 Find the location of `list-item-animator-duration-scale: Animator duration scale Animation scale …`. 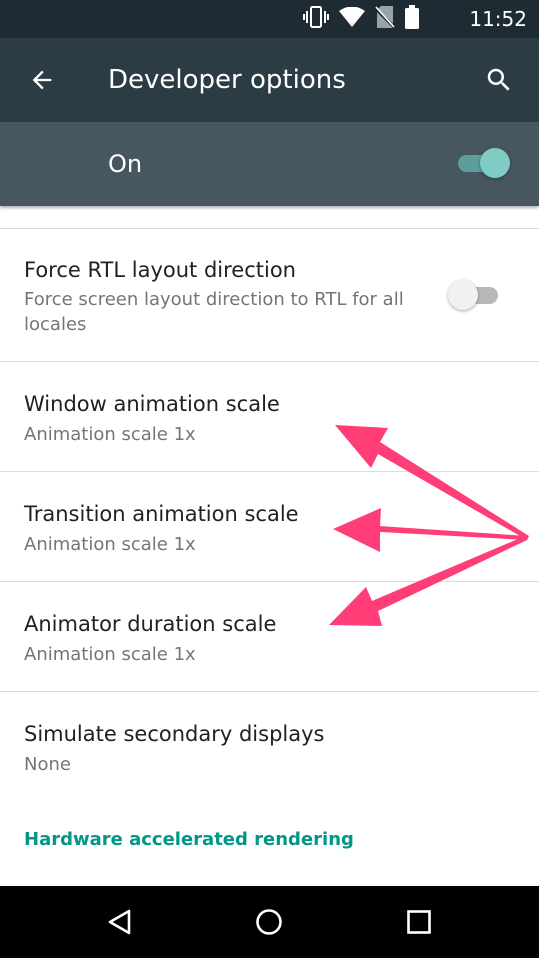

list-item-animator-duration-scale: Animator duration scale Animation scale … is located at coordinates (269, 636).